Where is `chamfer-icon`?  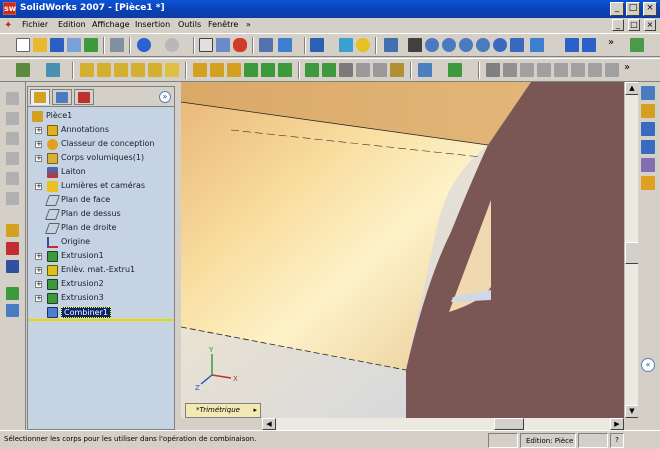 chamfer-icon is located at coordinates (217, 70).